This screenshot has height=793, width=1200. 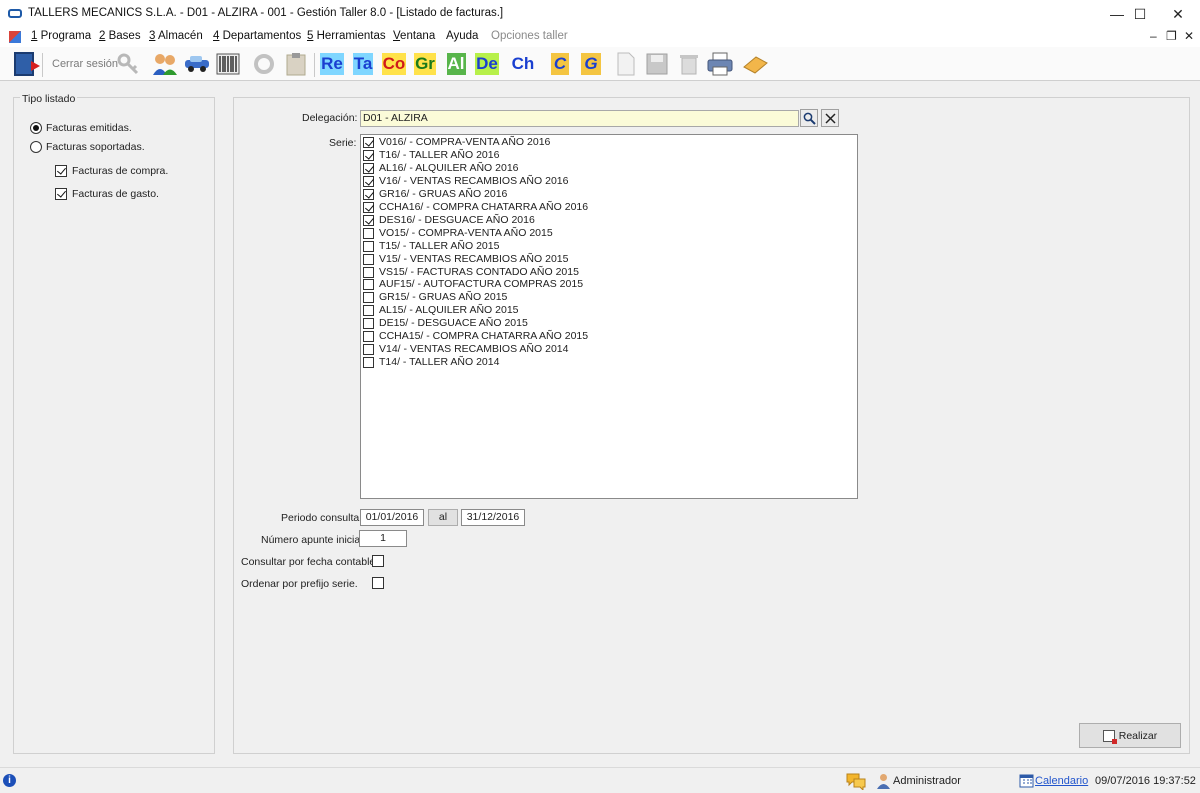 What do you see at coordinates (425, 64) in the screenshot?
I see `gruas-icon: Gr` at bounding box center [425, 64].